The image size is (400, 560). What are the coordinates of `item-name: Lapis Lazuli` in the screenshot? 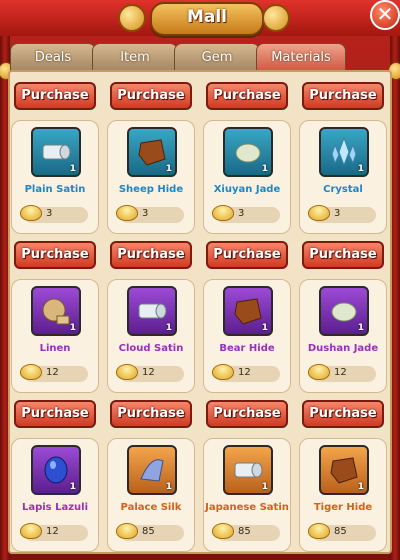 It's located at (55, 507).